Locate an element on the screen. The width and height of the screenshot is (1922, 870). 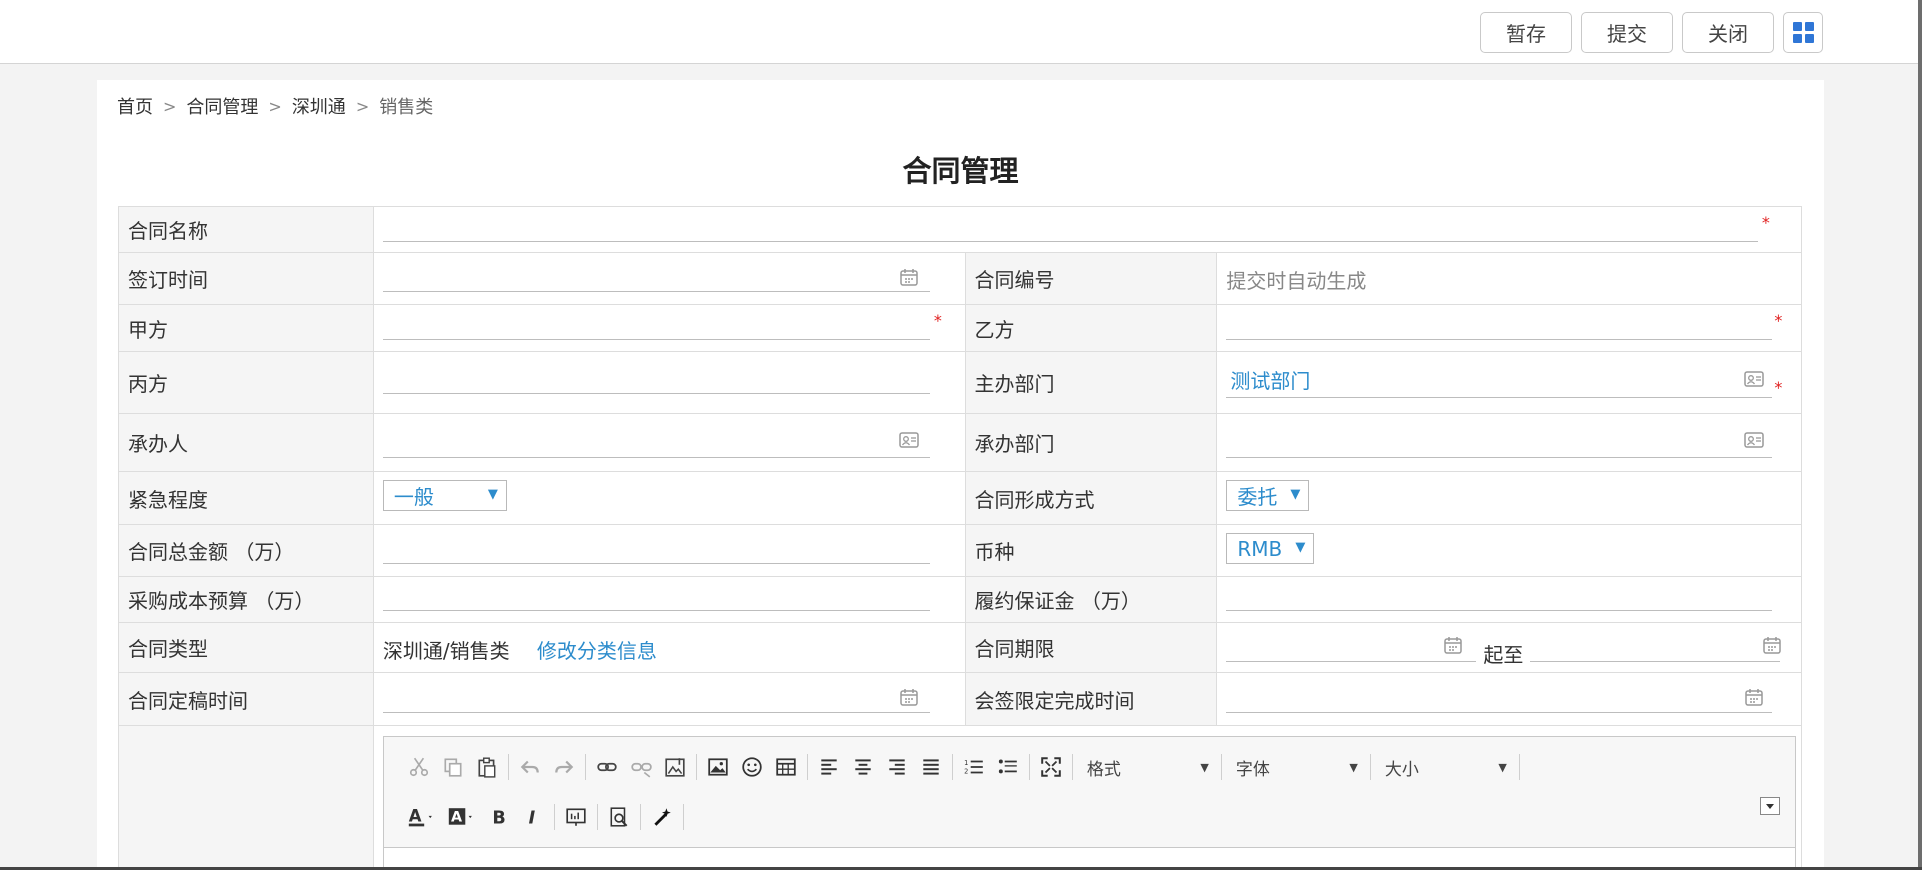
person-picker-icon is located at coordinates (909, 440).